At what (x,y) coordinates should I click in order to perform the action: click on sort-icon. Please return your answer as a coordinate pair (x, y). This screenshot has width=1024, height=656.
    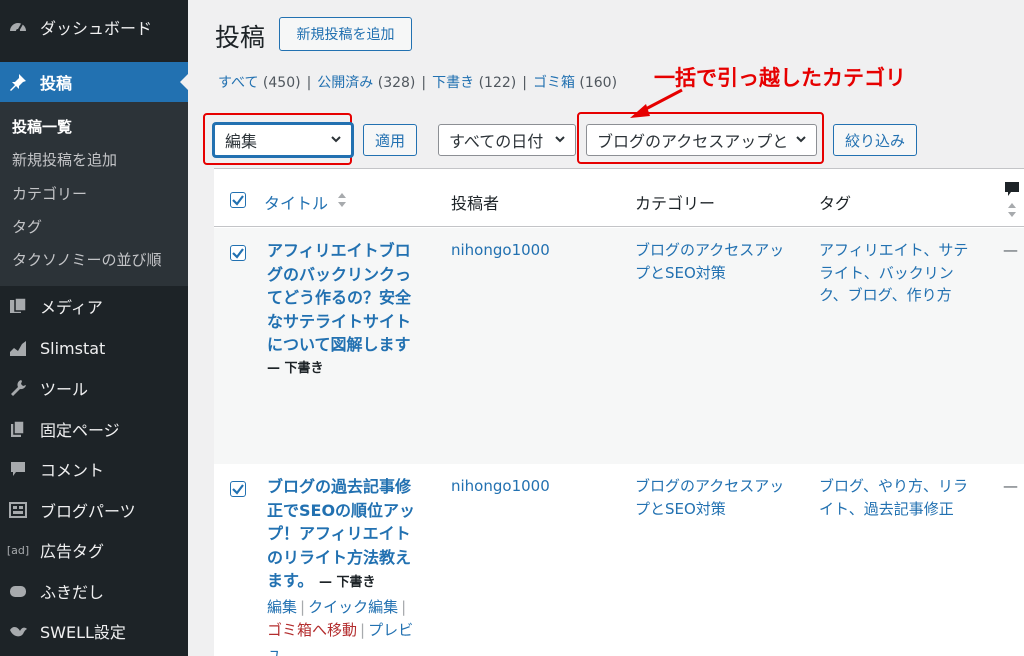
    Looking at the image, I should click on (342, 200).